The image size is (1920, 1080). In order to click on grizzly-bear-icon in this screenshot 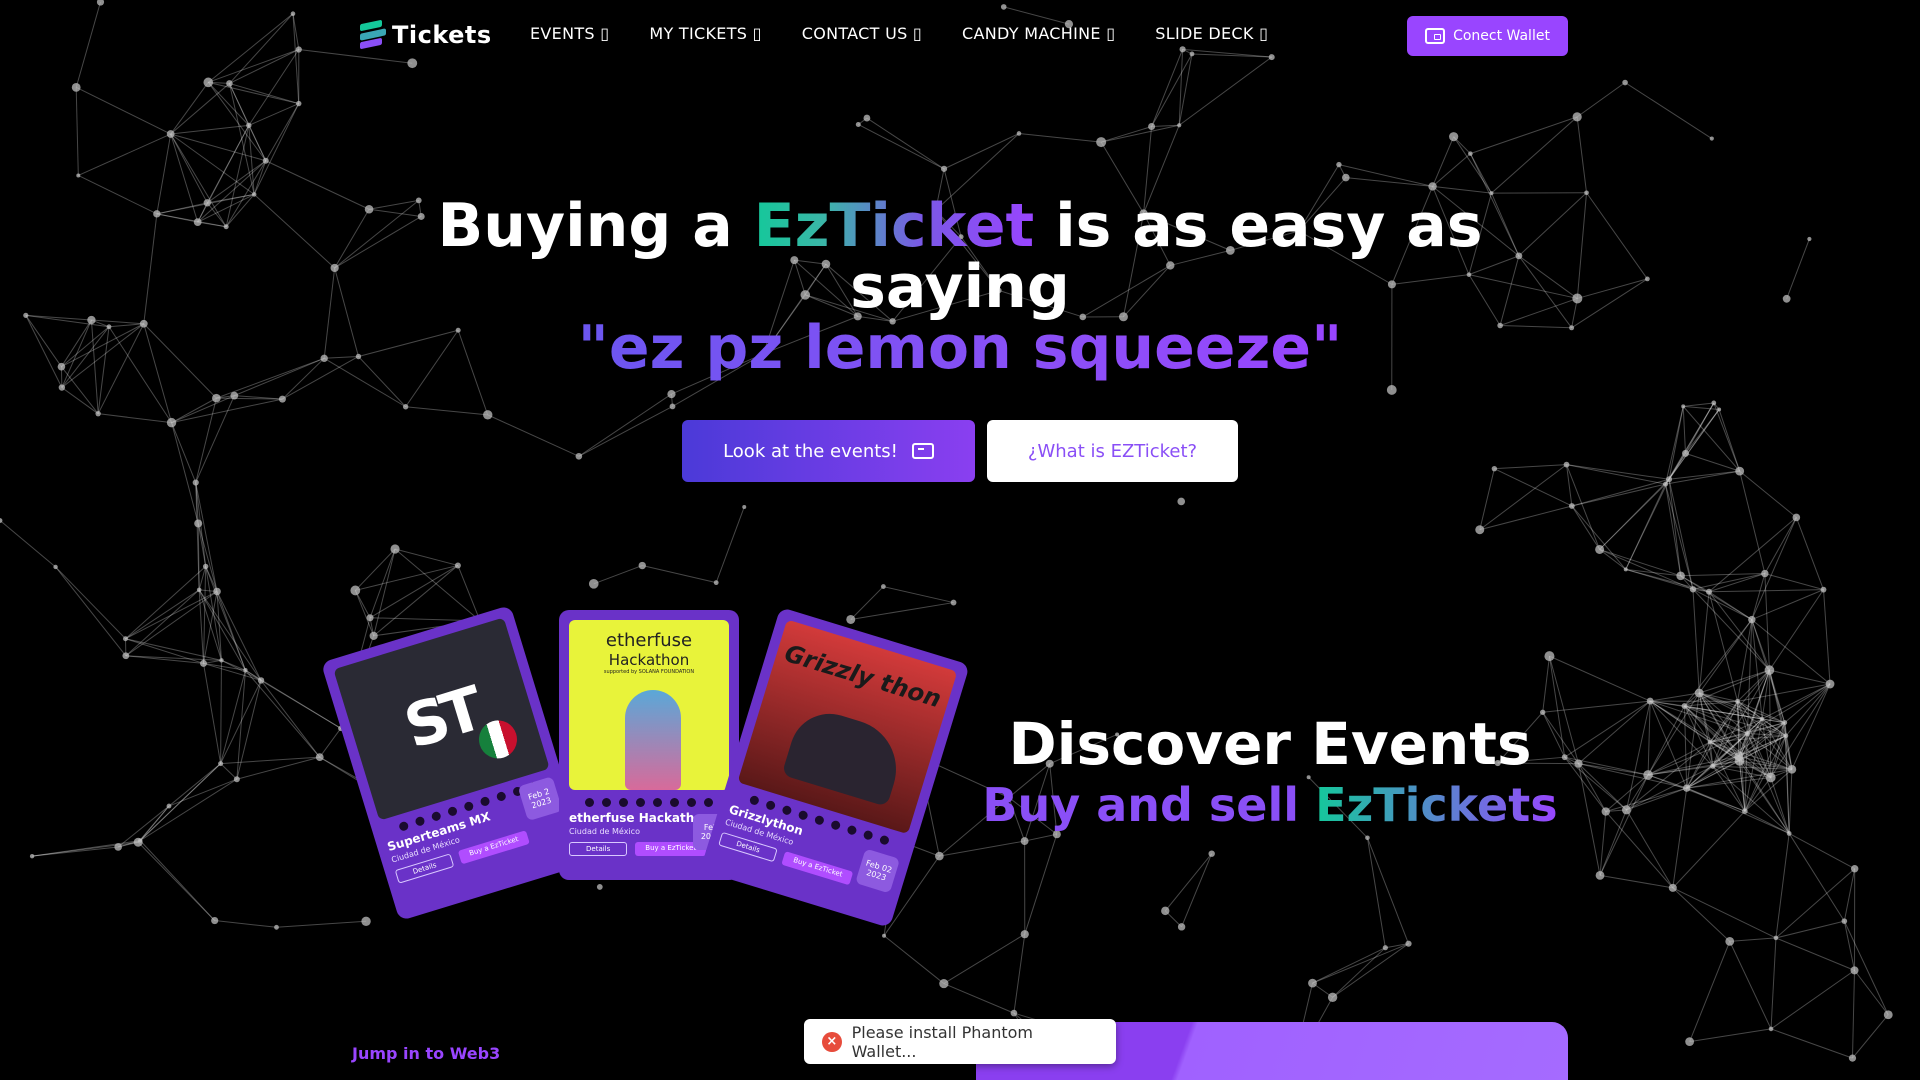, I will do `click(845, 755)`.